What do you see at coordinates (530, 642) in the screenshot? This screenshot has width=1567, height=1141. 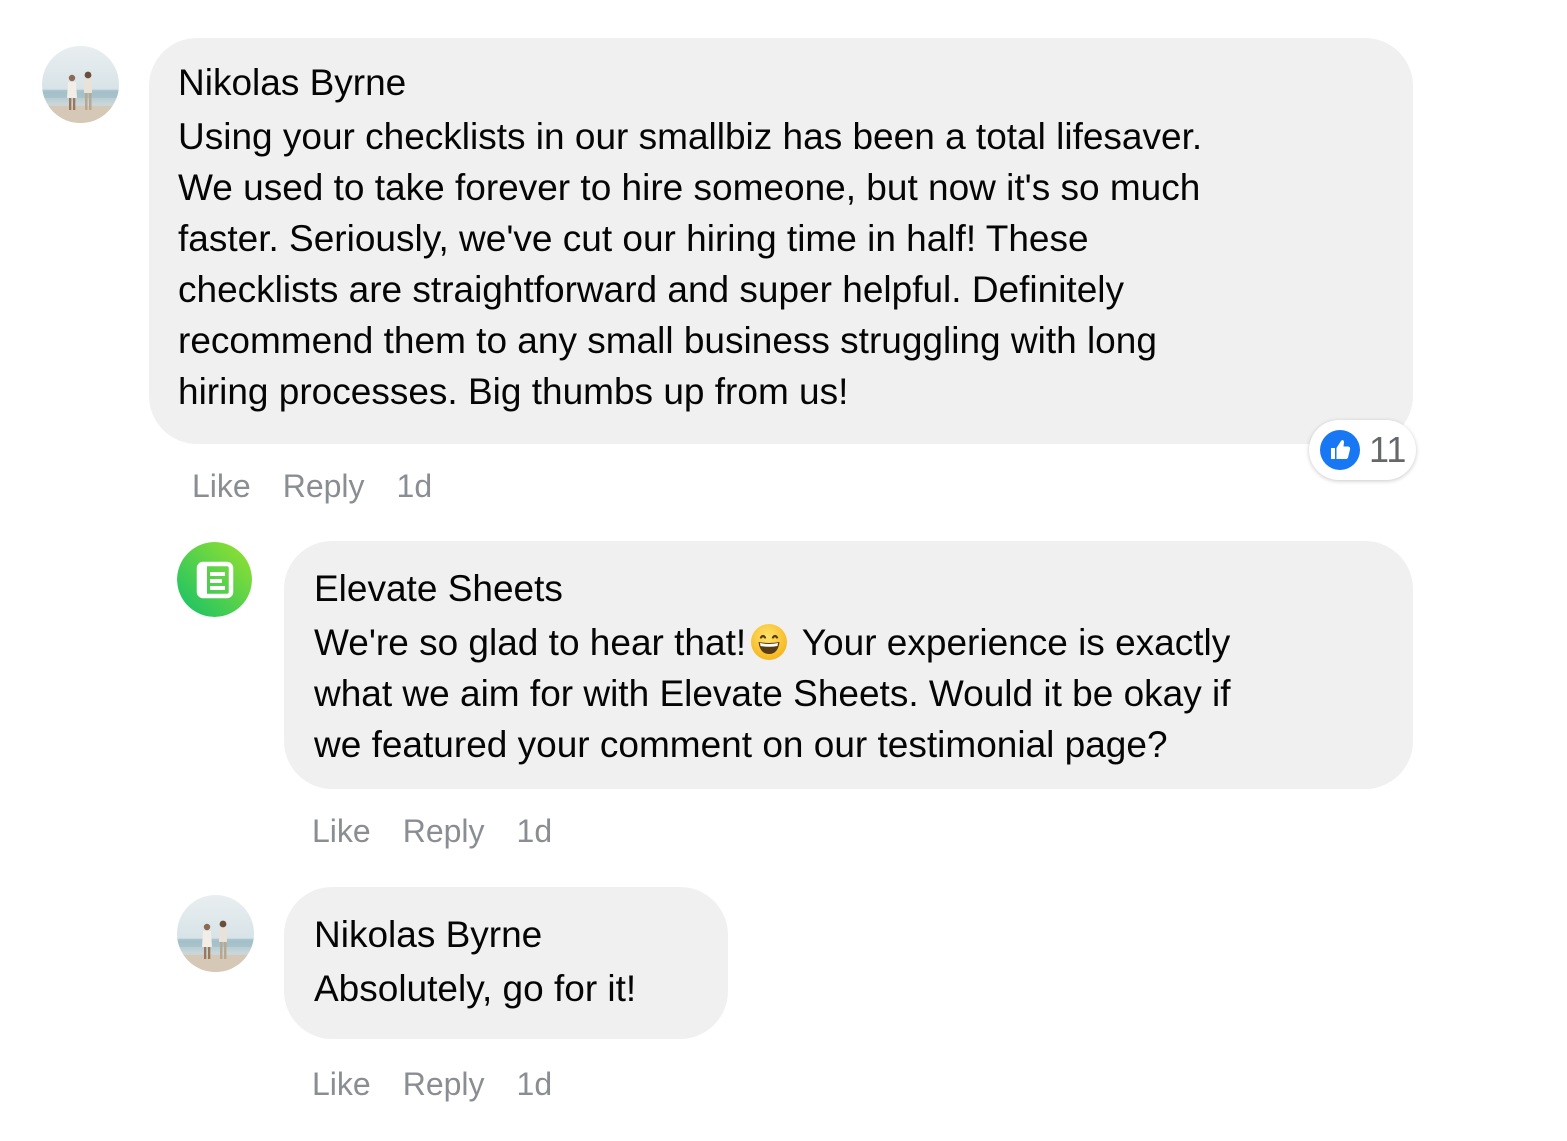 I see `comment-text-part: We're so glad to hear that!` at bounding box center [530, 642].